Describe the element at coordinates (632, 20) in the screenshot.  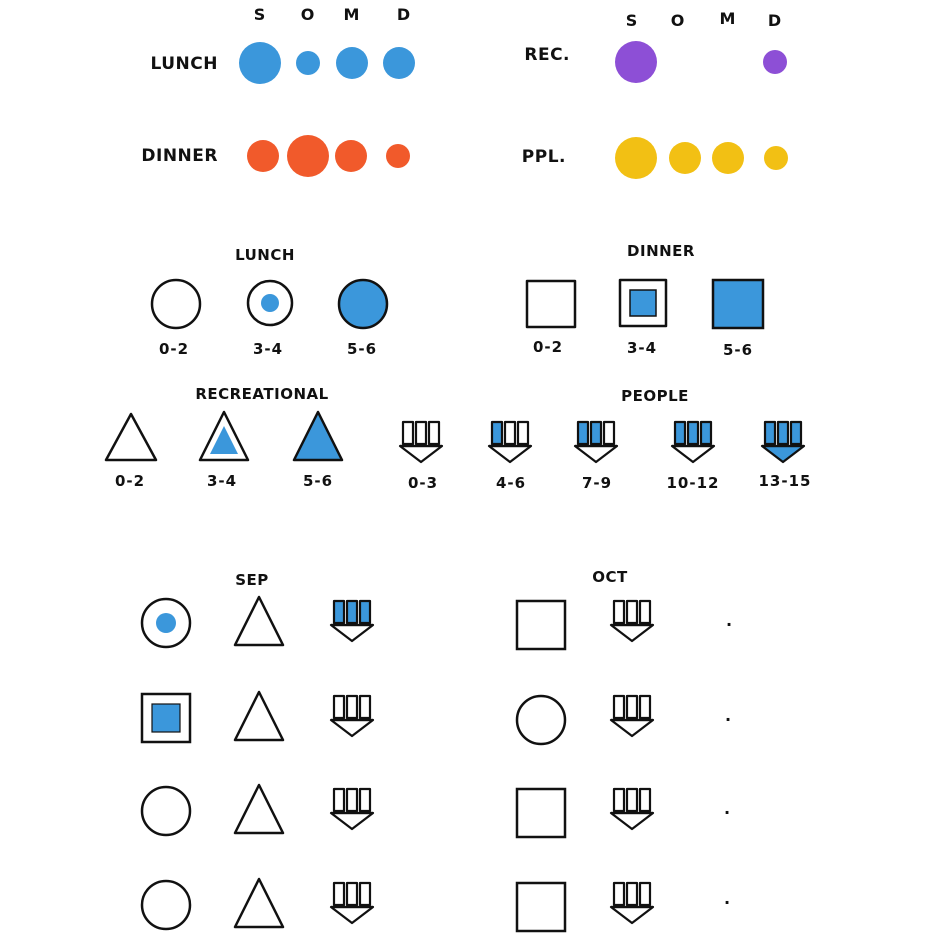
I see `col-header-s: S` at that location.